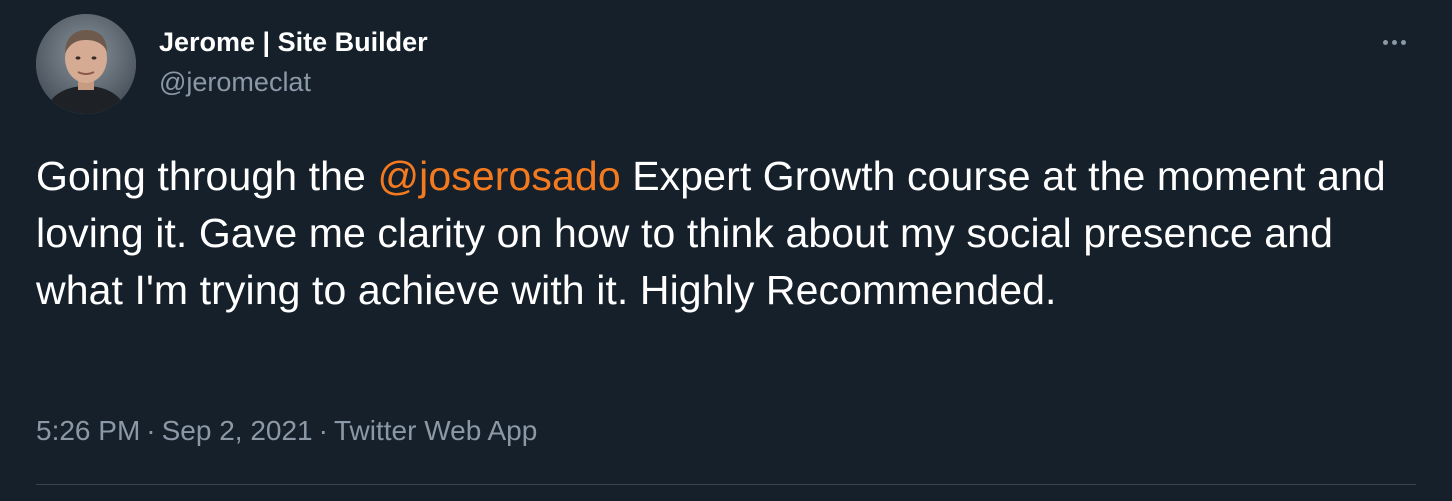 This screenshot has height=501, width=1452. Describe the element at coordinates (435, 430) in the screenshot. I see `tweet-source: Twitter Web App` at that location.